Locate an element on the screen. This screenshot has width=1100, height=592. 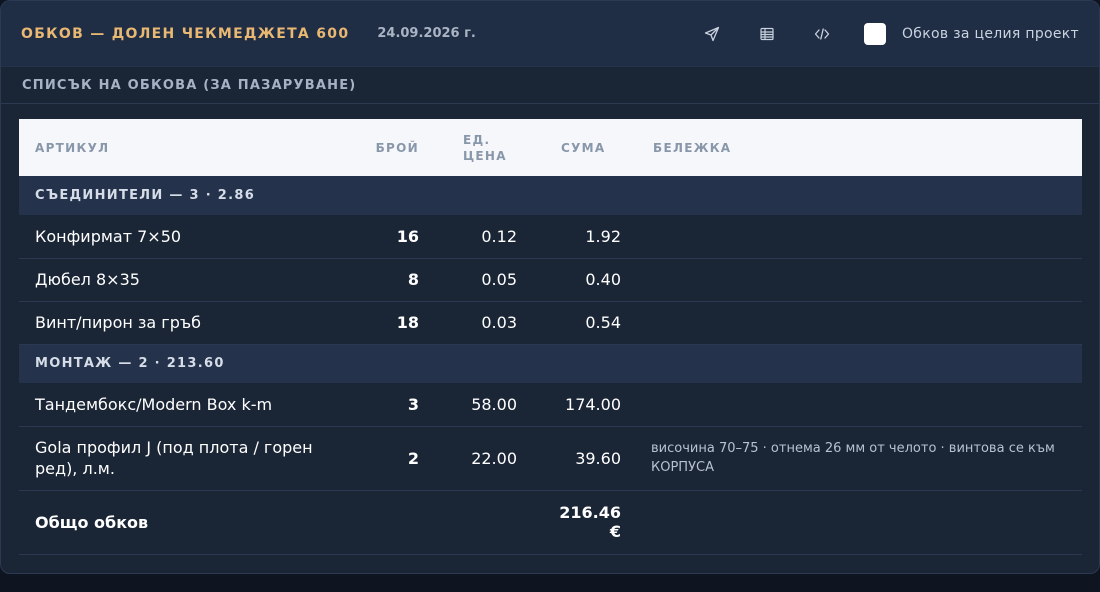
table-view-button is located at coordinates (767, 34).